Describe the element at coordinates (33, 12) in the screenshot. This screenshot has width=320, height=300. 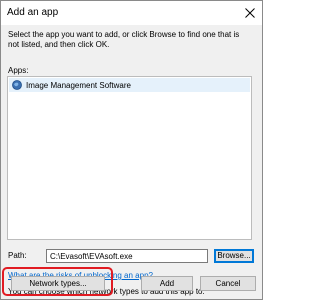
I see `dialog-title: Add an app` at that location.